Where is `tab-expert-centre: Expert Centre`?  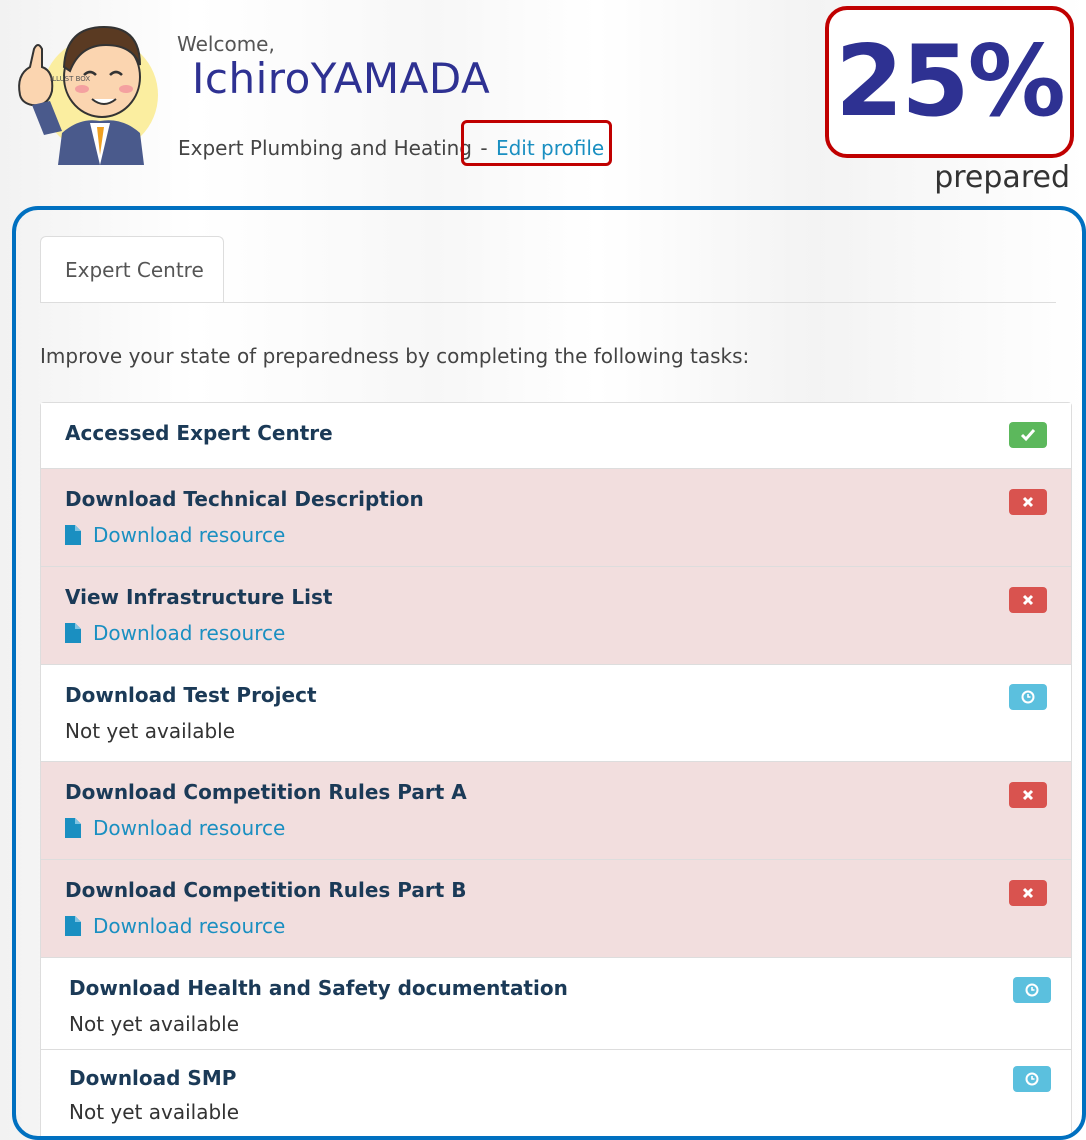
tab-expert-centre: Expert Centre is located at coordinates (132, 269).